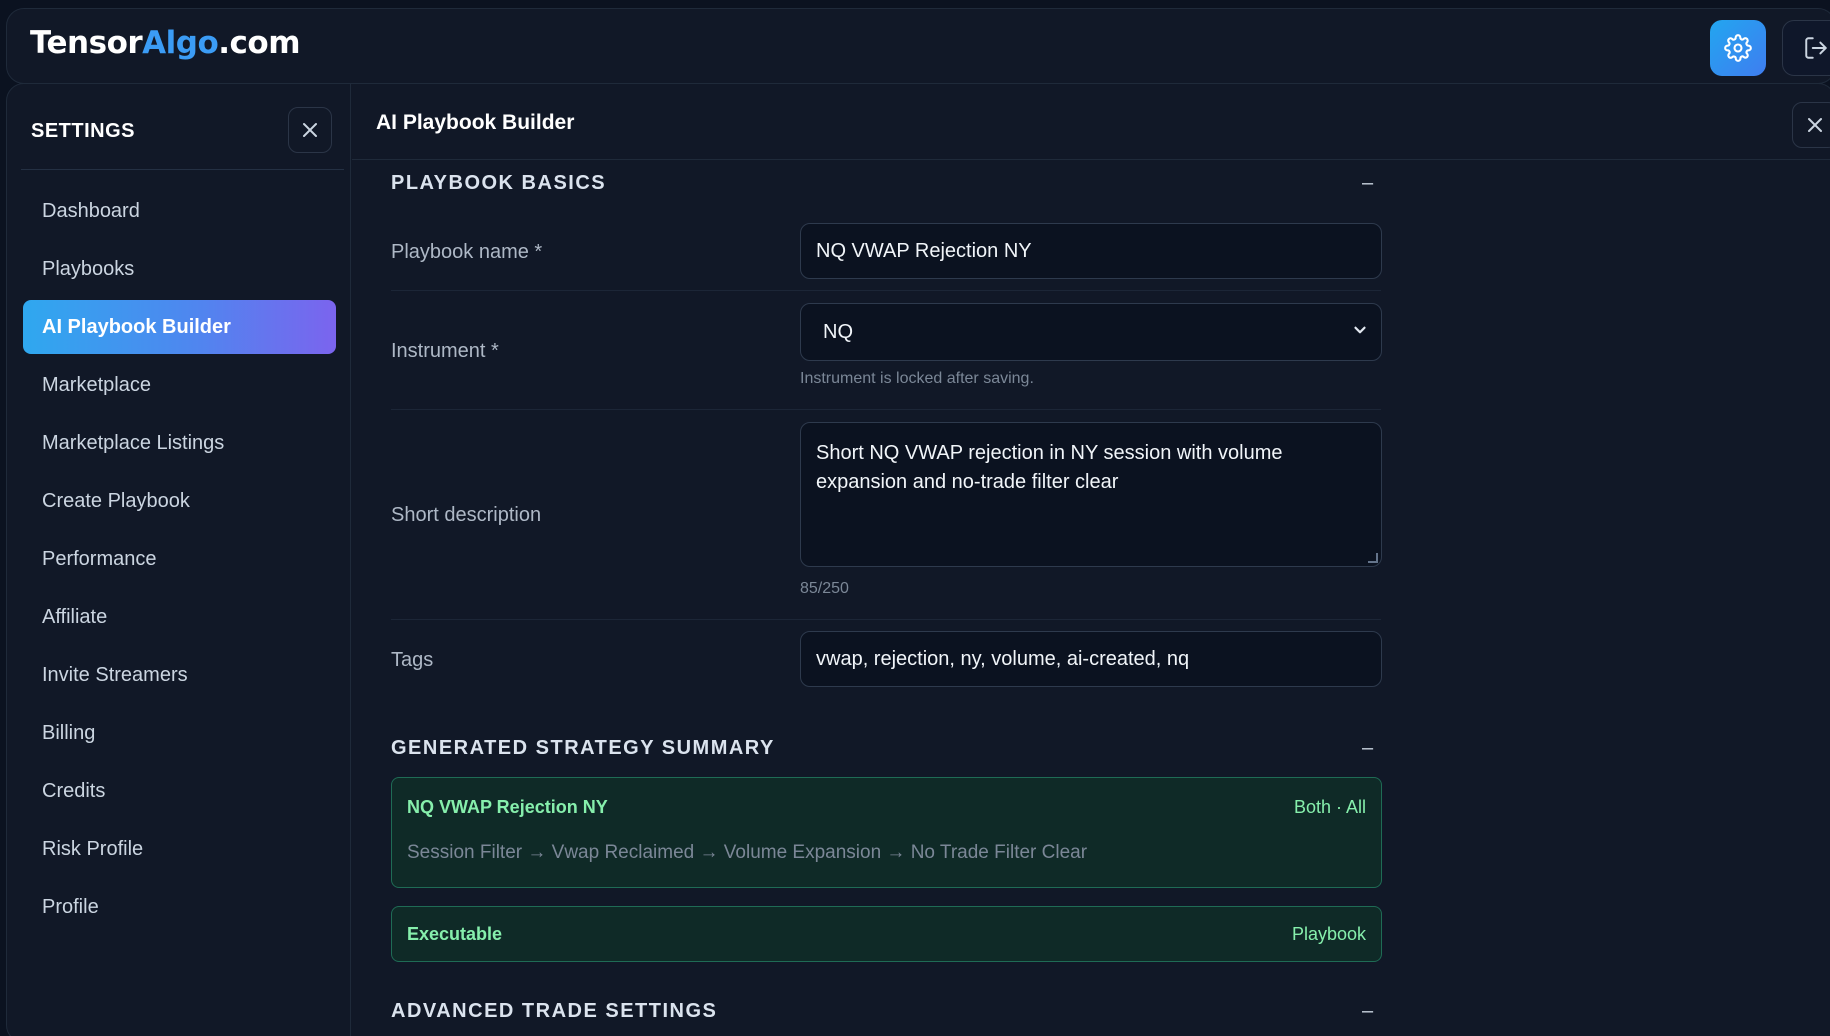  Describe the element at coordinates (179, 791) in the screenshot. I see `sidebar-item-credits: Credits` at that location.